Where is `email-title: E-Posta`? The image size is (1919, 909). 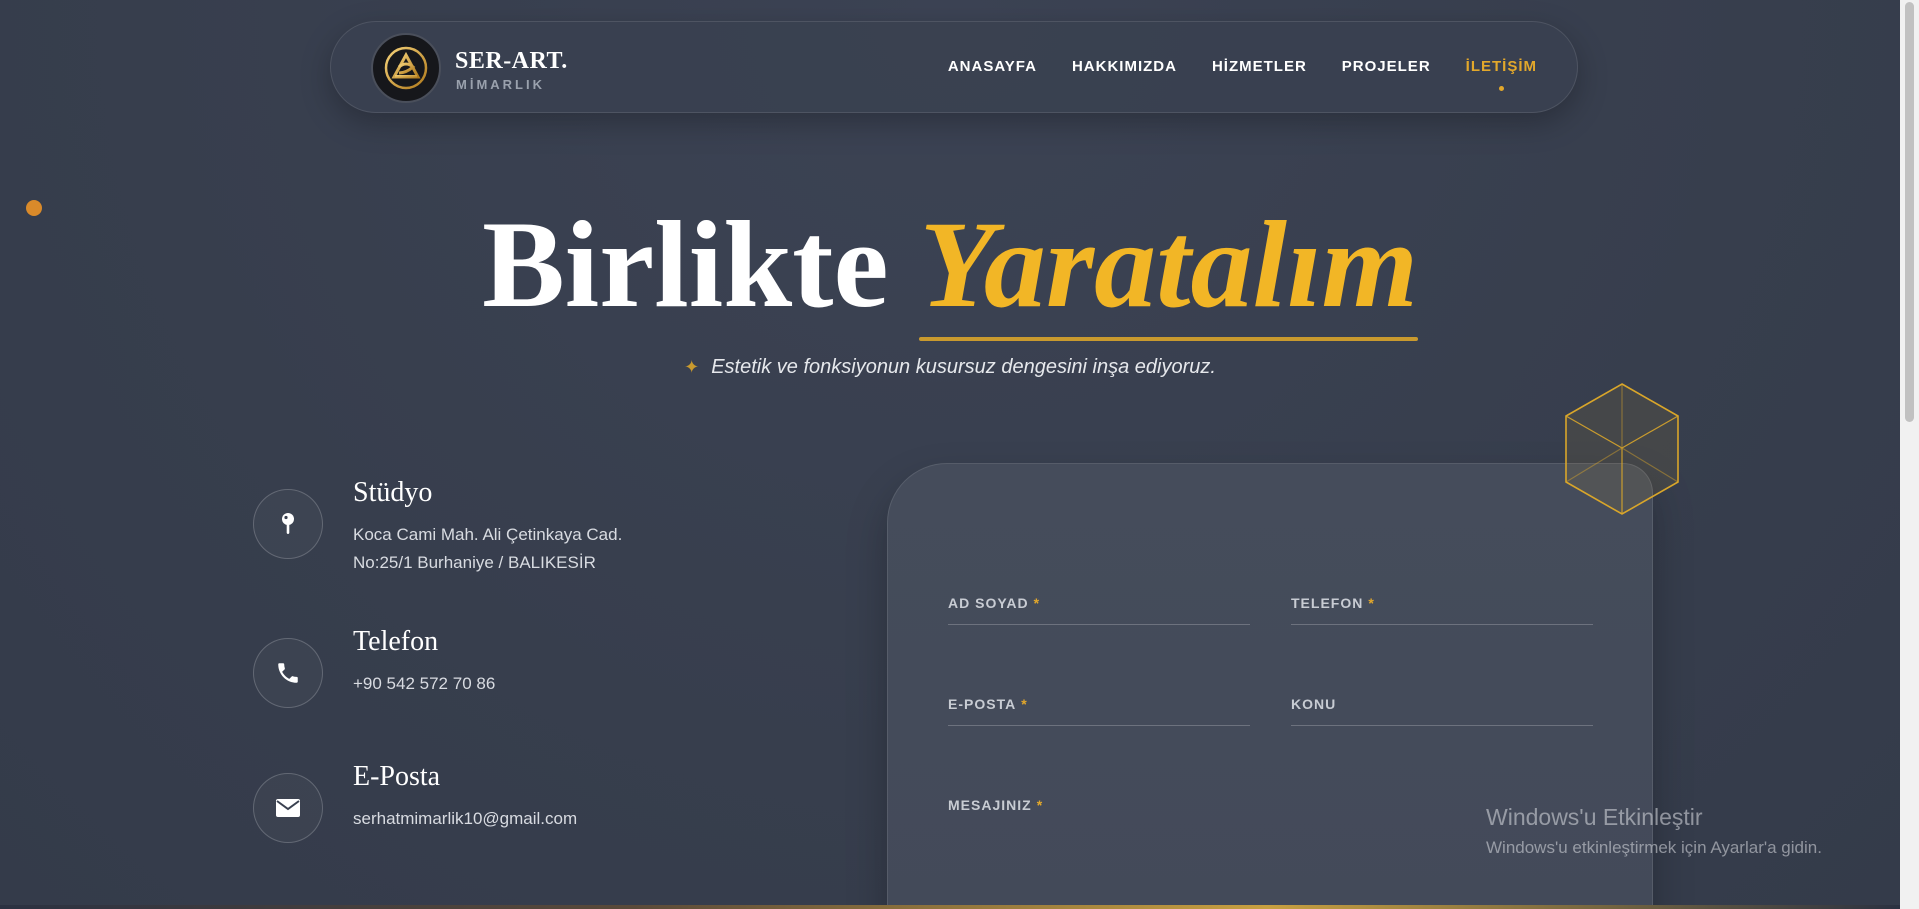 email-title: E-Posta is located at coordinates (397, 776).